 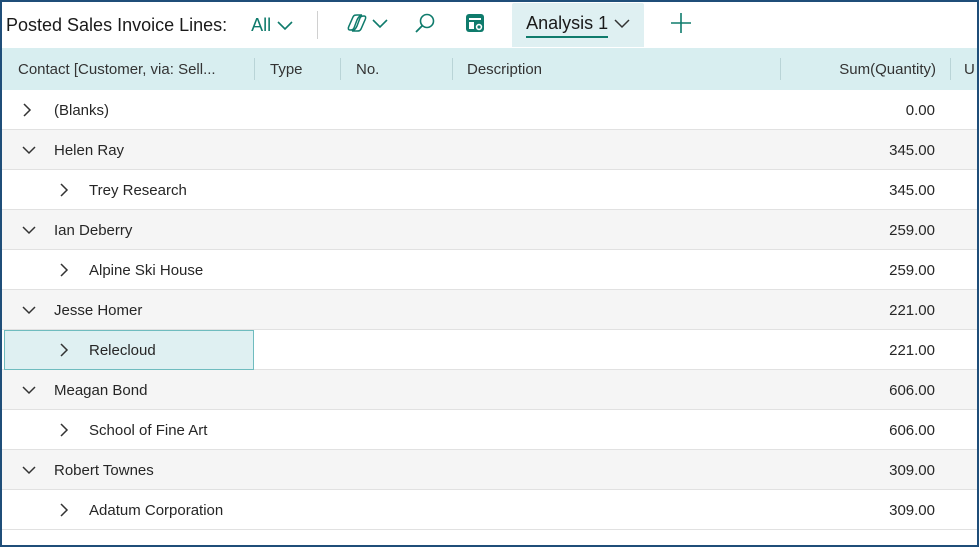 I want to click on row-label: Jesse Homer, so click(x=98, y=310).